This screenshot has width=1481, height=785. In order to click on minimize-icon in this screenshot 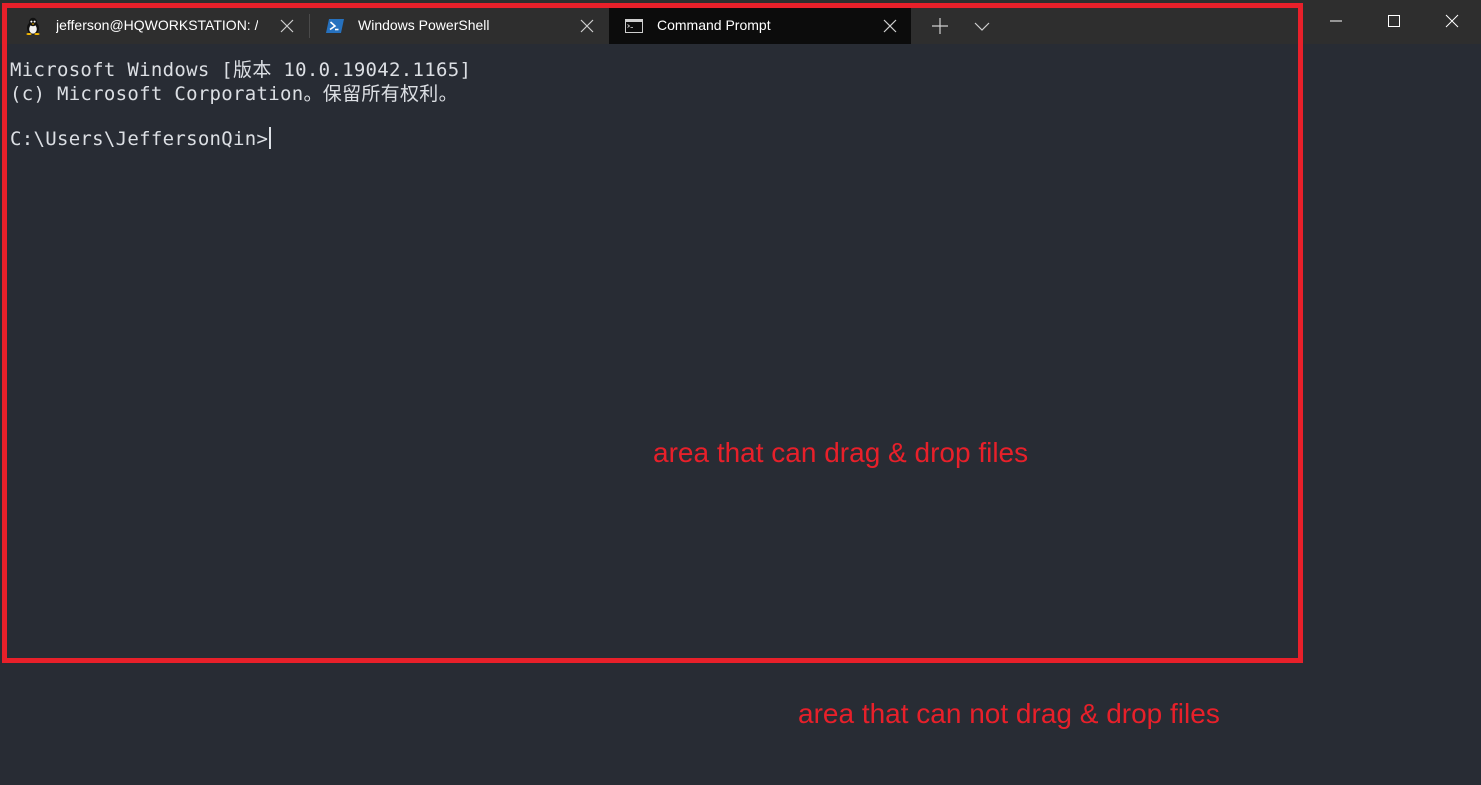, I will do `click(1336, 21)`.